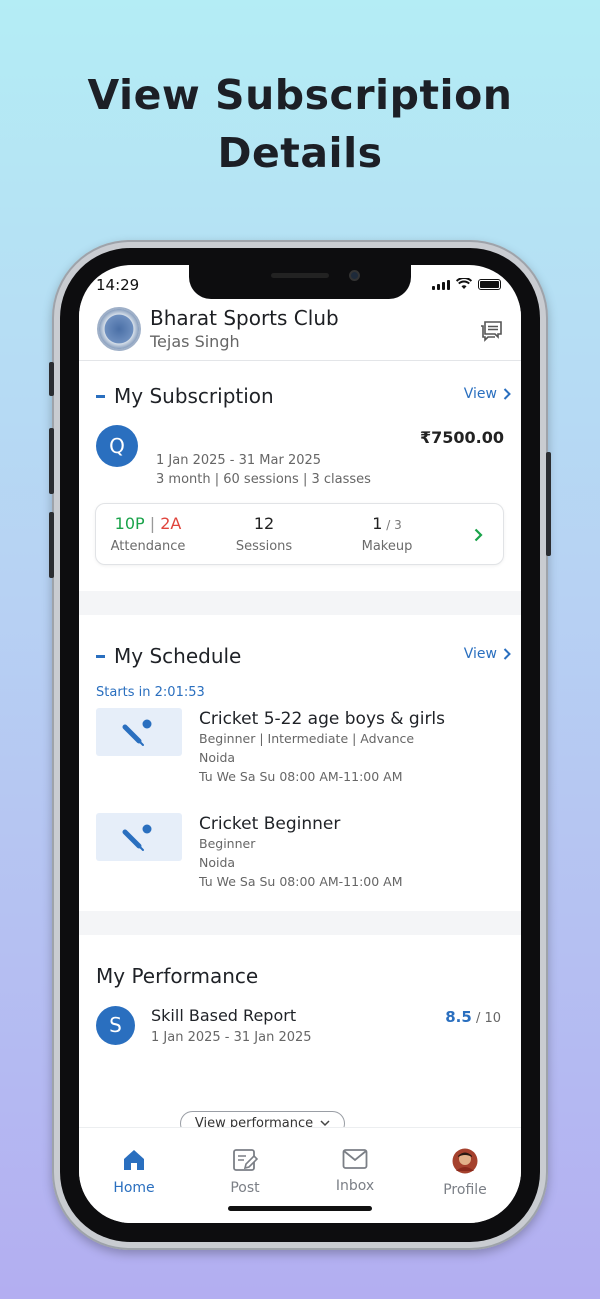 This screenshot has height=1299, width=600. Describe the element at coordinates (461, 437) in the screenshot. I see `plan-price: ₹7500.00` at that location.